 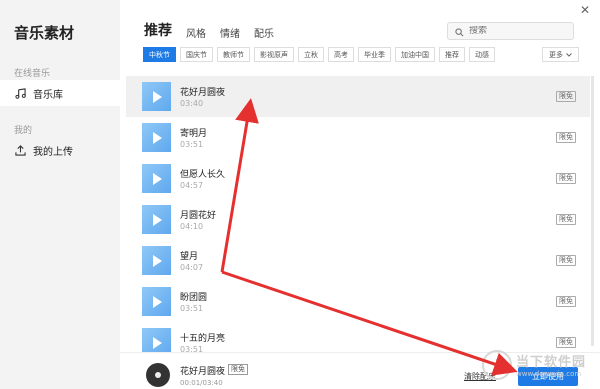 What do you see at coordinates (415, 54) in the screenshot?
I see `chip-go-china: 加油中国` at bounding box center [415, 54].